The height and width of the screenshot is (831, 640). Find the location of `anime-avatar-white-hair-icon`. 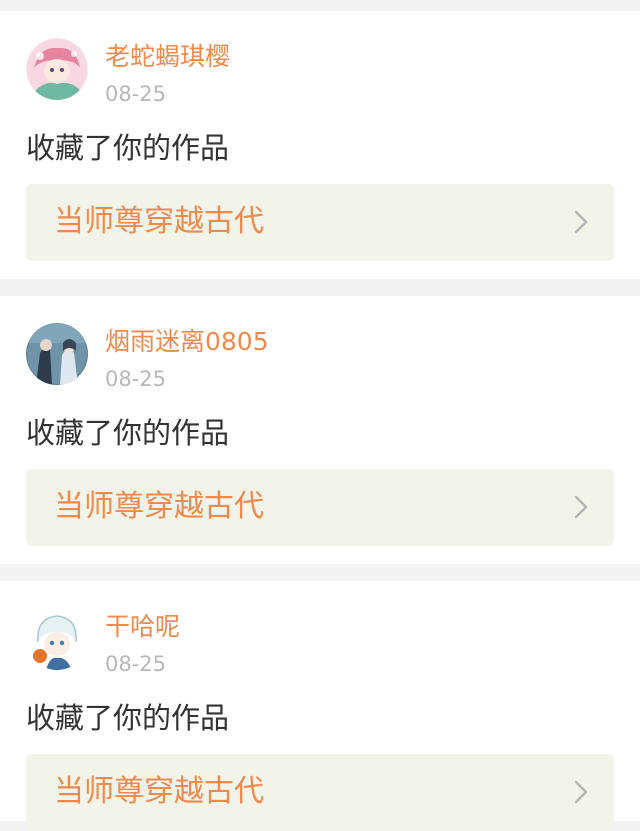

anime-avatar-white-hair-icon is located at coordinates (57, 639).